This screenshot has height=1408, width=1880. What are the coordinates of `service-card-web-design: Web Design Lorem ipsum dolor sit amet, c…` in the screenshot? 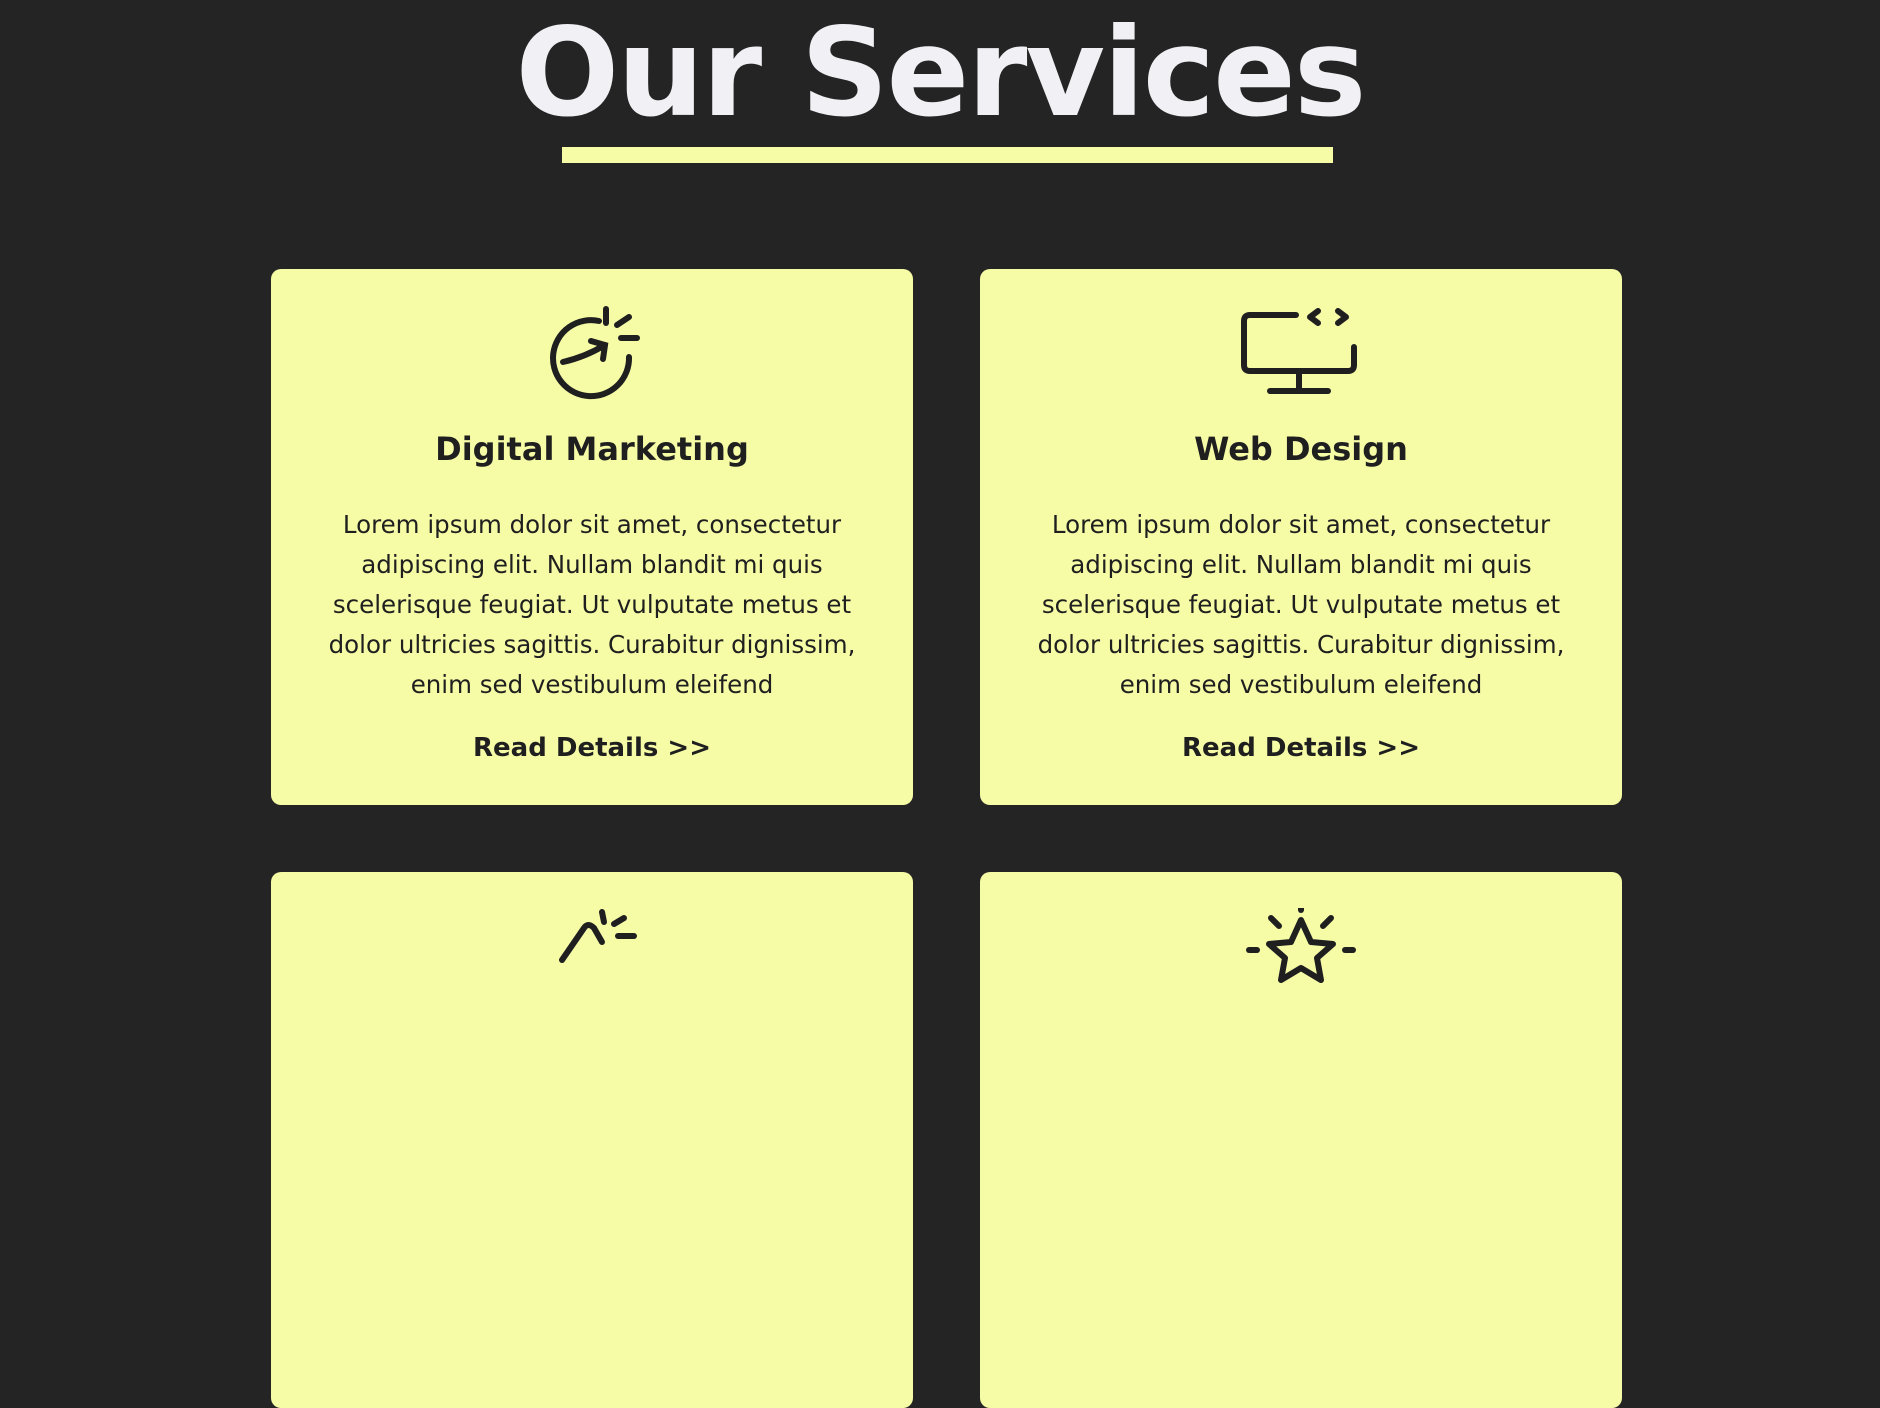 It's located at (1301, 537).